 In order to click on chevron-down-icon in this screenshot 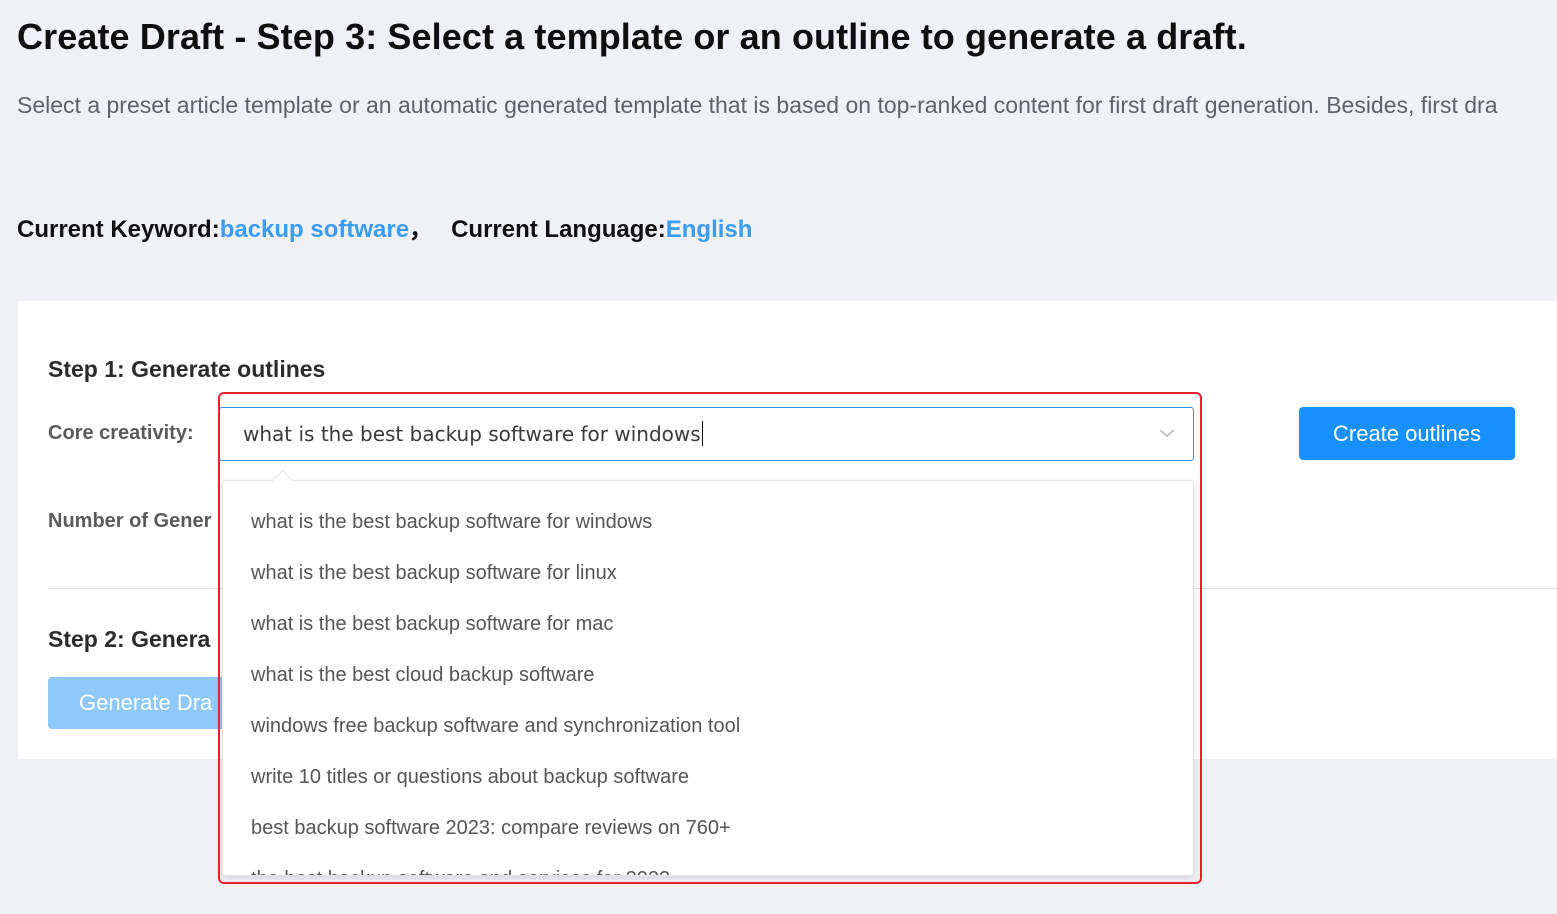, I will do `click(1167, 433)`.